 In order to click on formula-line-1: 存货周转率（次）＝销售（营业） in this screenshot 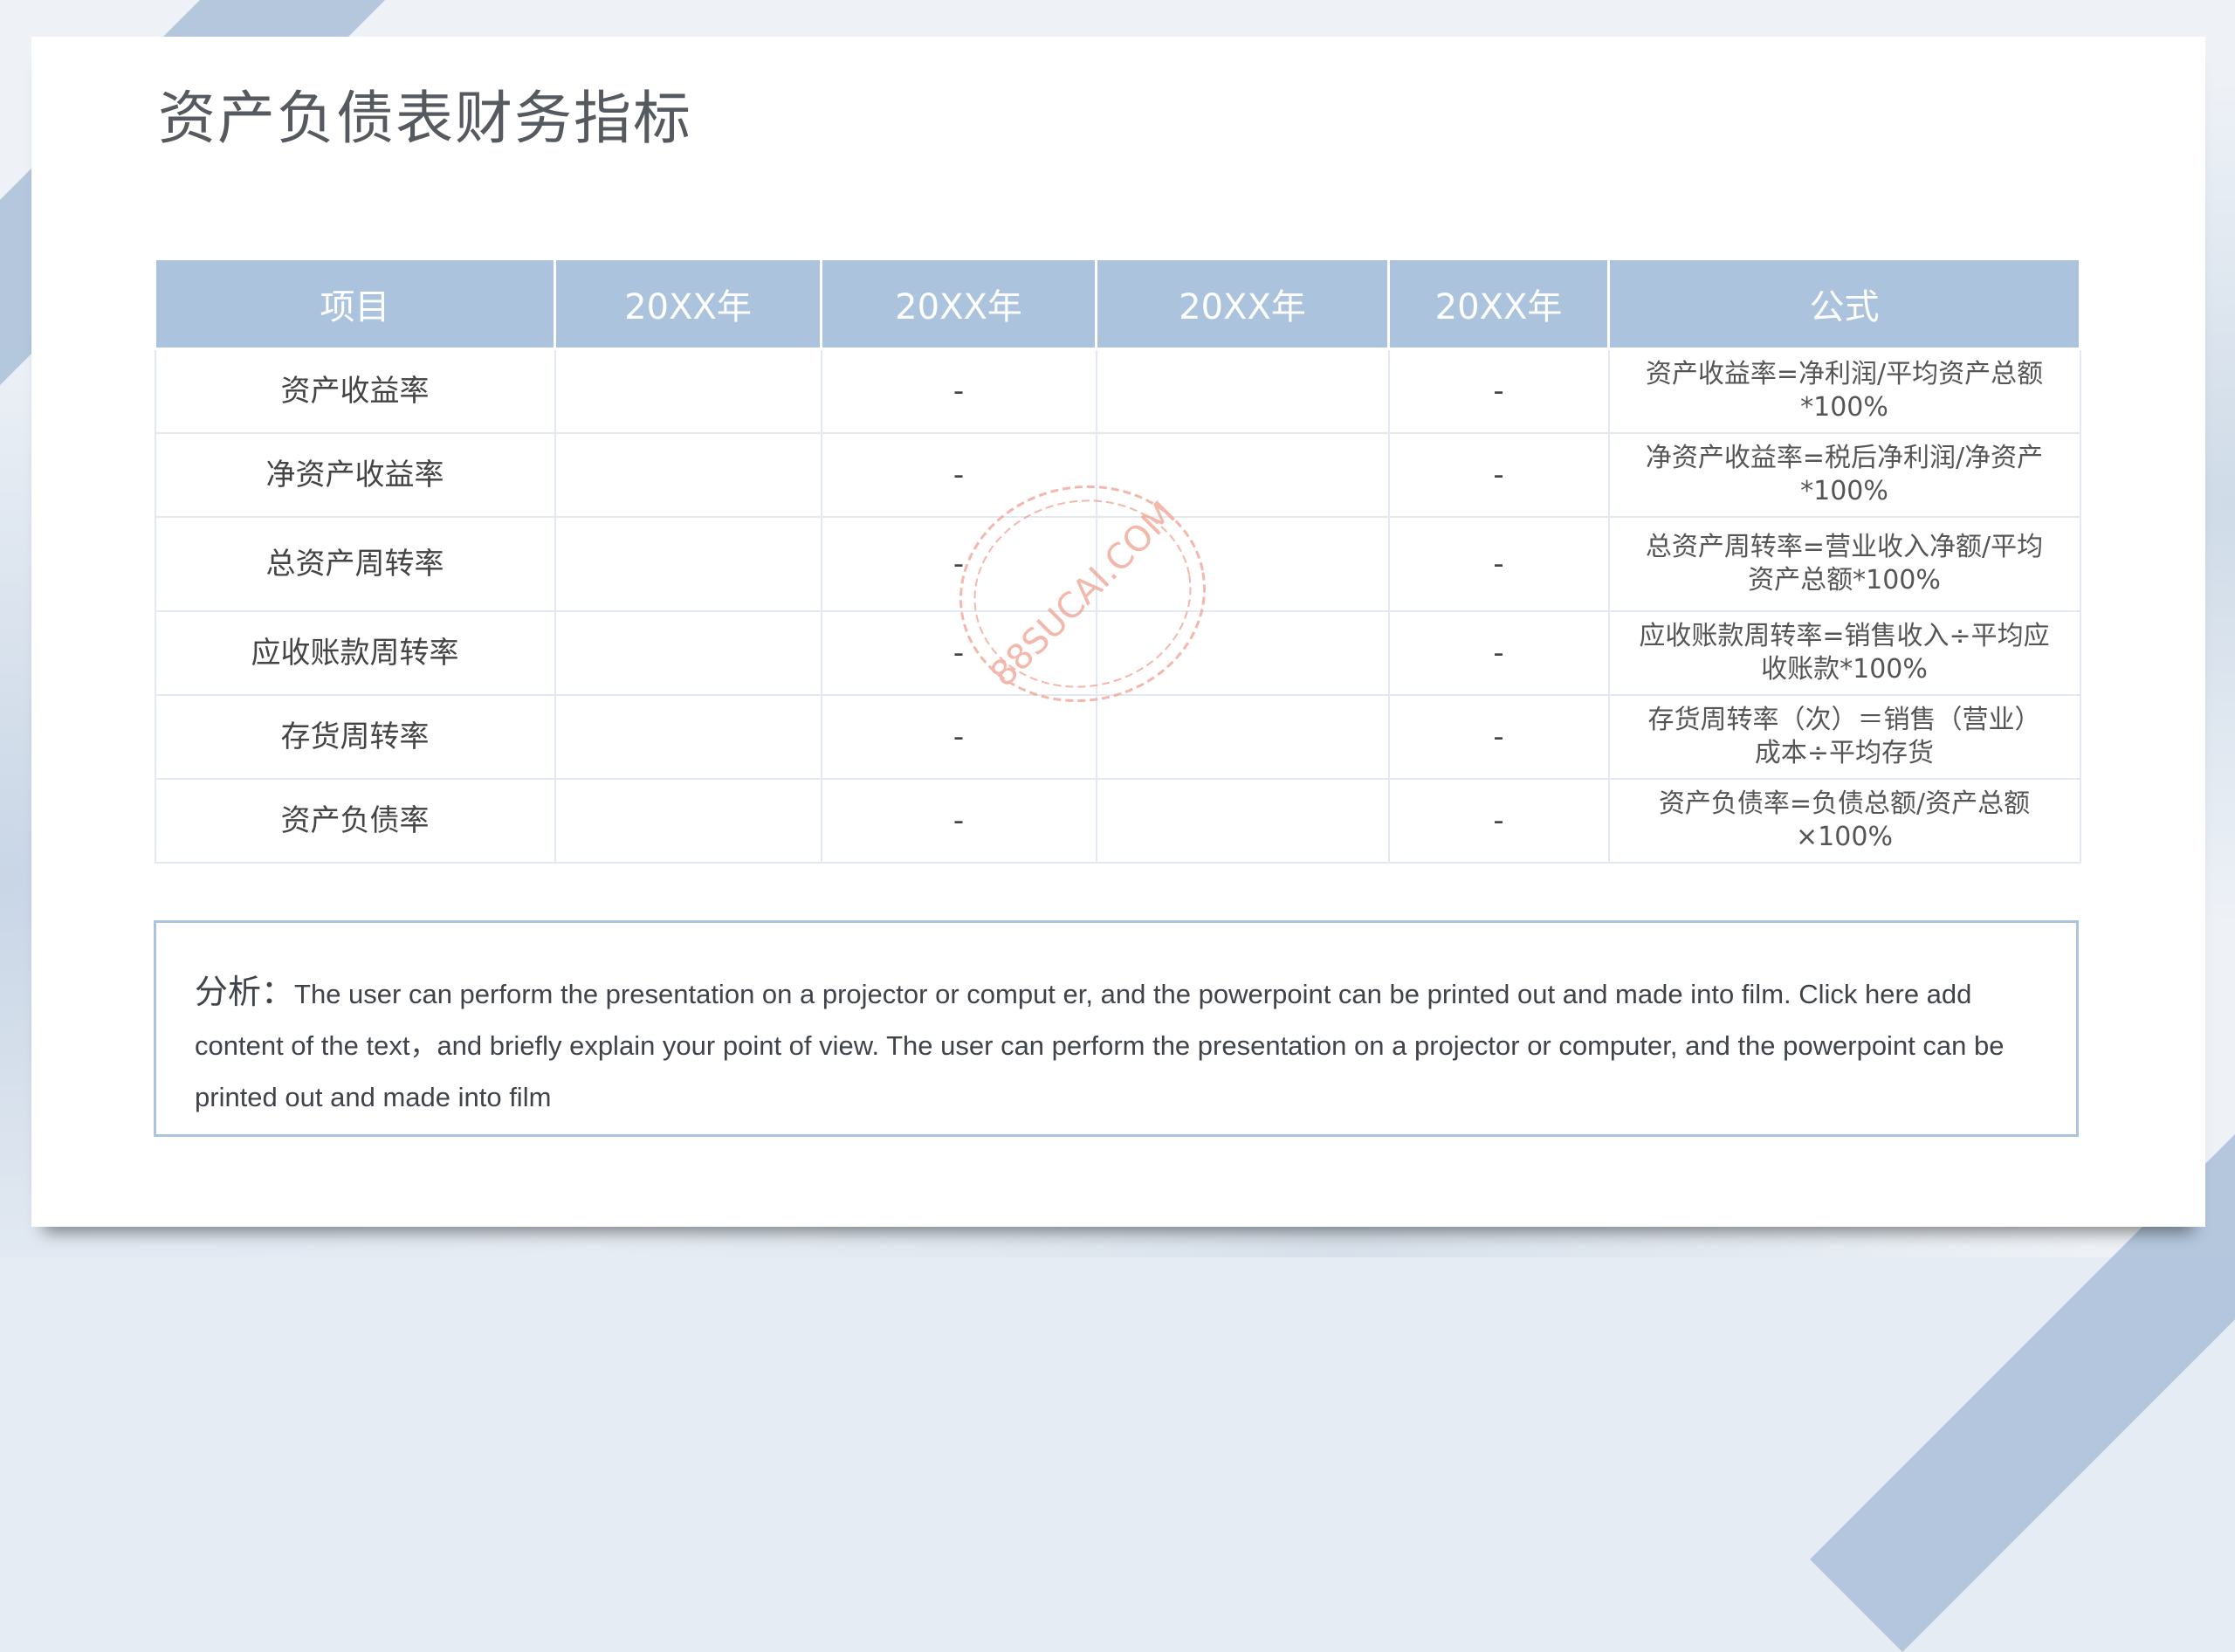, I will do `click(1844, 720)`.